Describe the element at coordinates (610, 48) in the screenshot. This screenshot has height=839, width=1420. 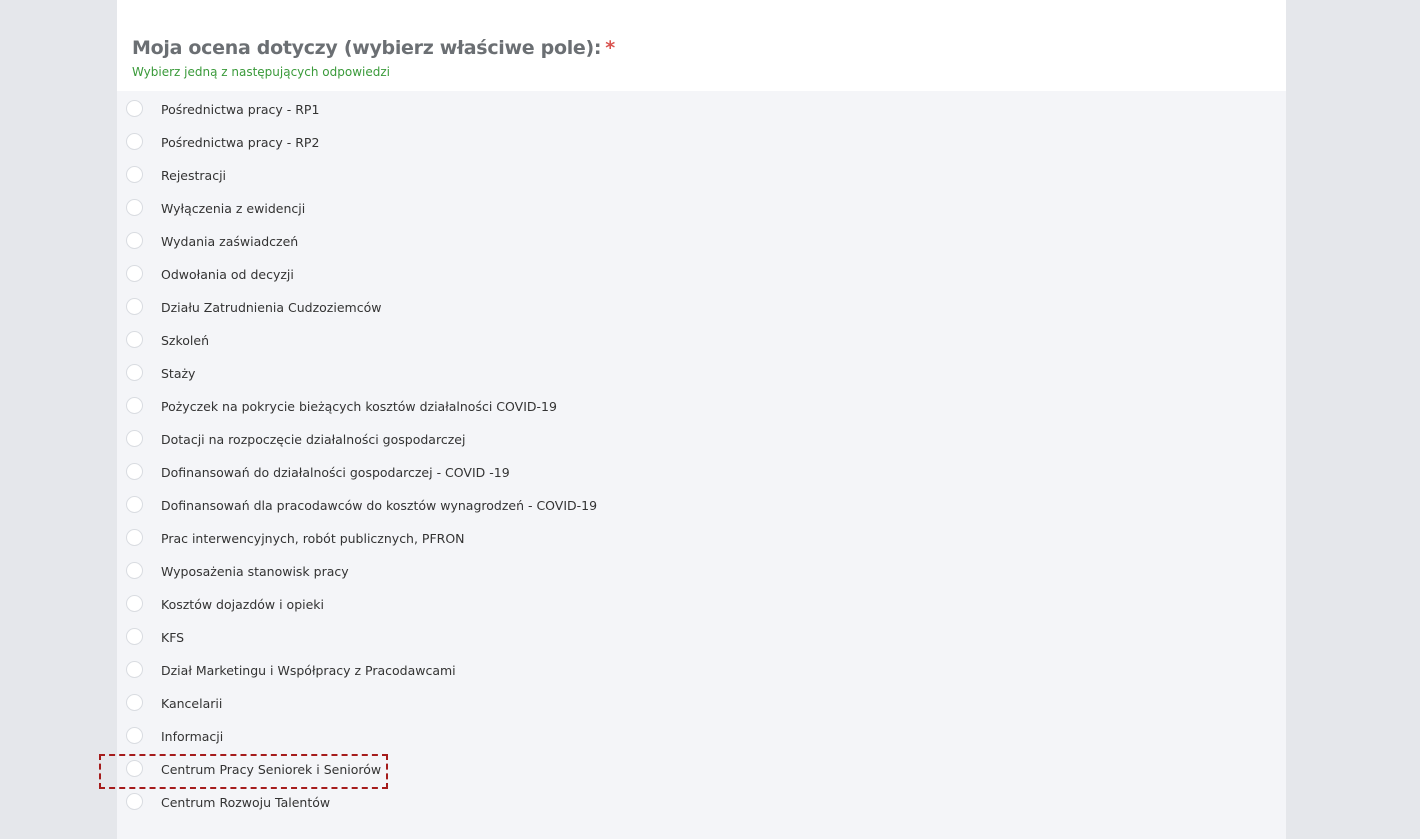
I see `required-marker: *` at that location.